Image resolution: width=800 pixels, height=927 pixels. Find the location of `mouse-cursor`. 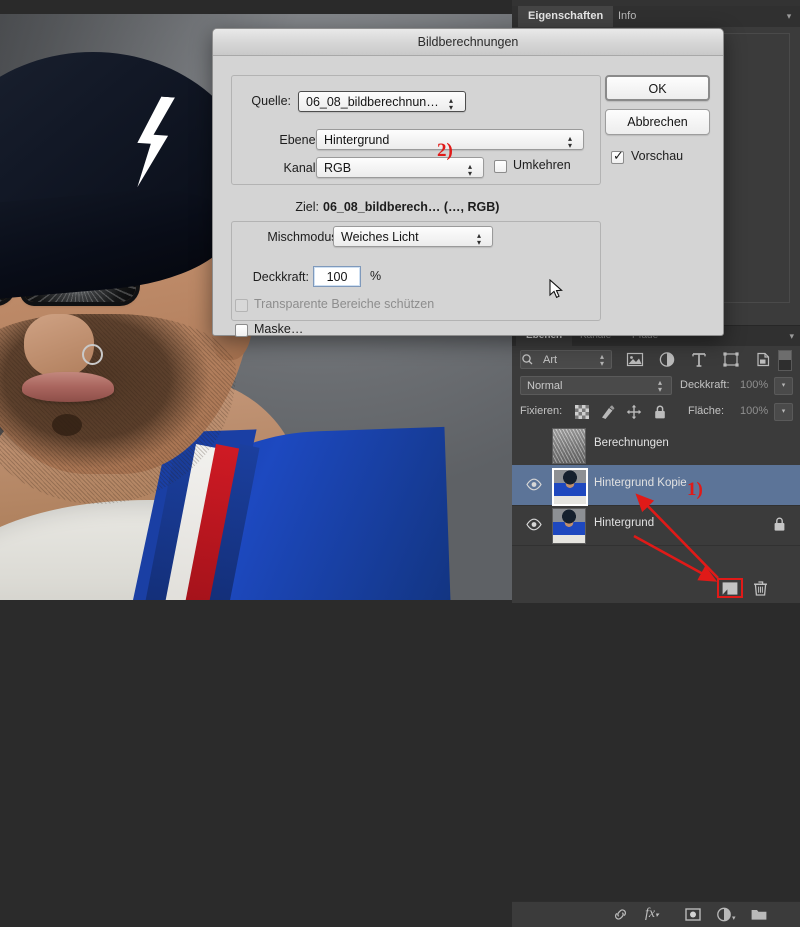

mouse-cursor is located at coordinates (556, 289).